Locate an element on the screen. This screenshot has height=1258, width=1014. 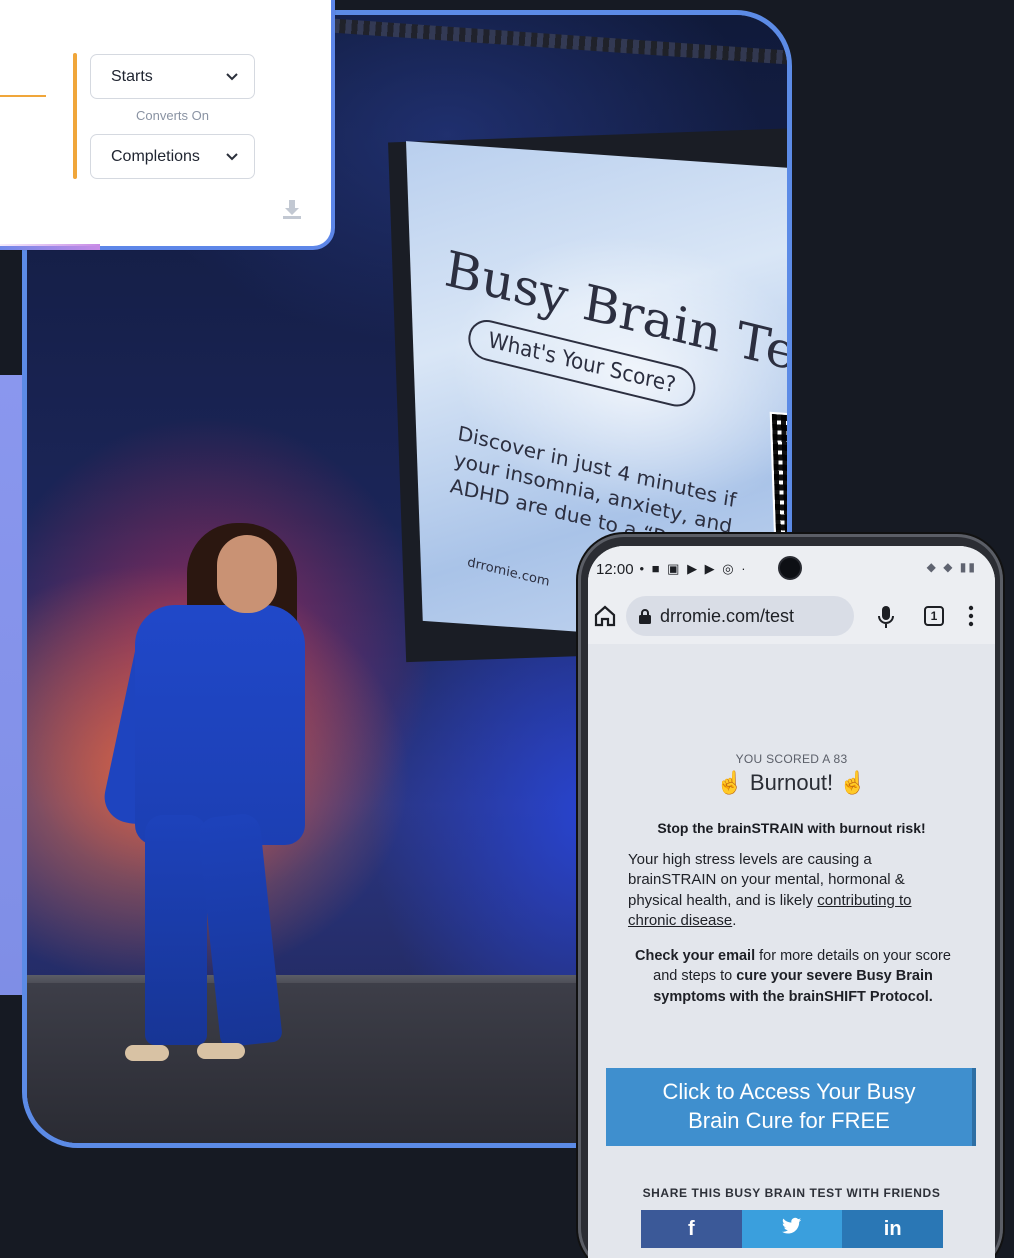
menu-icon is located at coordinates (971, 616).